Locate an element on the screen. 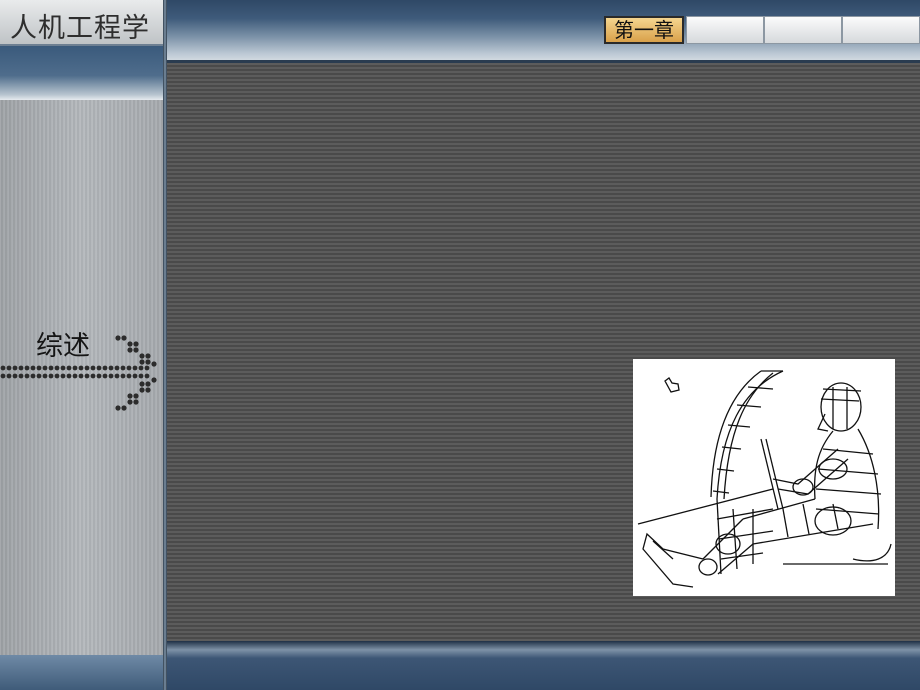 Image resolution: width=920 pixels, height=690 pixels. figure-image is located at coordinates (764, 477).